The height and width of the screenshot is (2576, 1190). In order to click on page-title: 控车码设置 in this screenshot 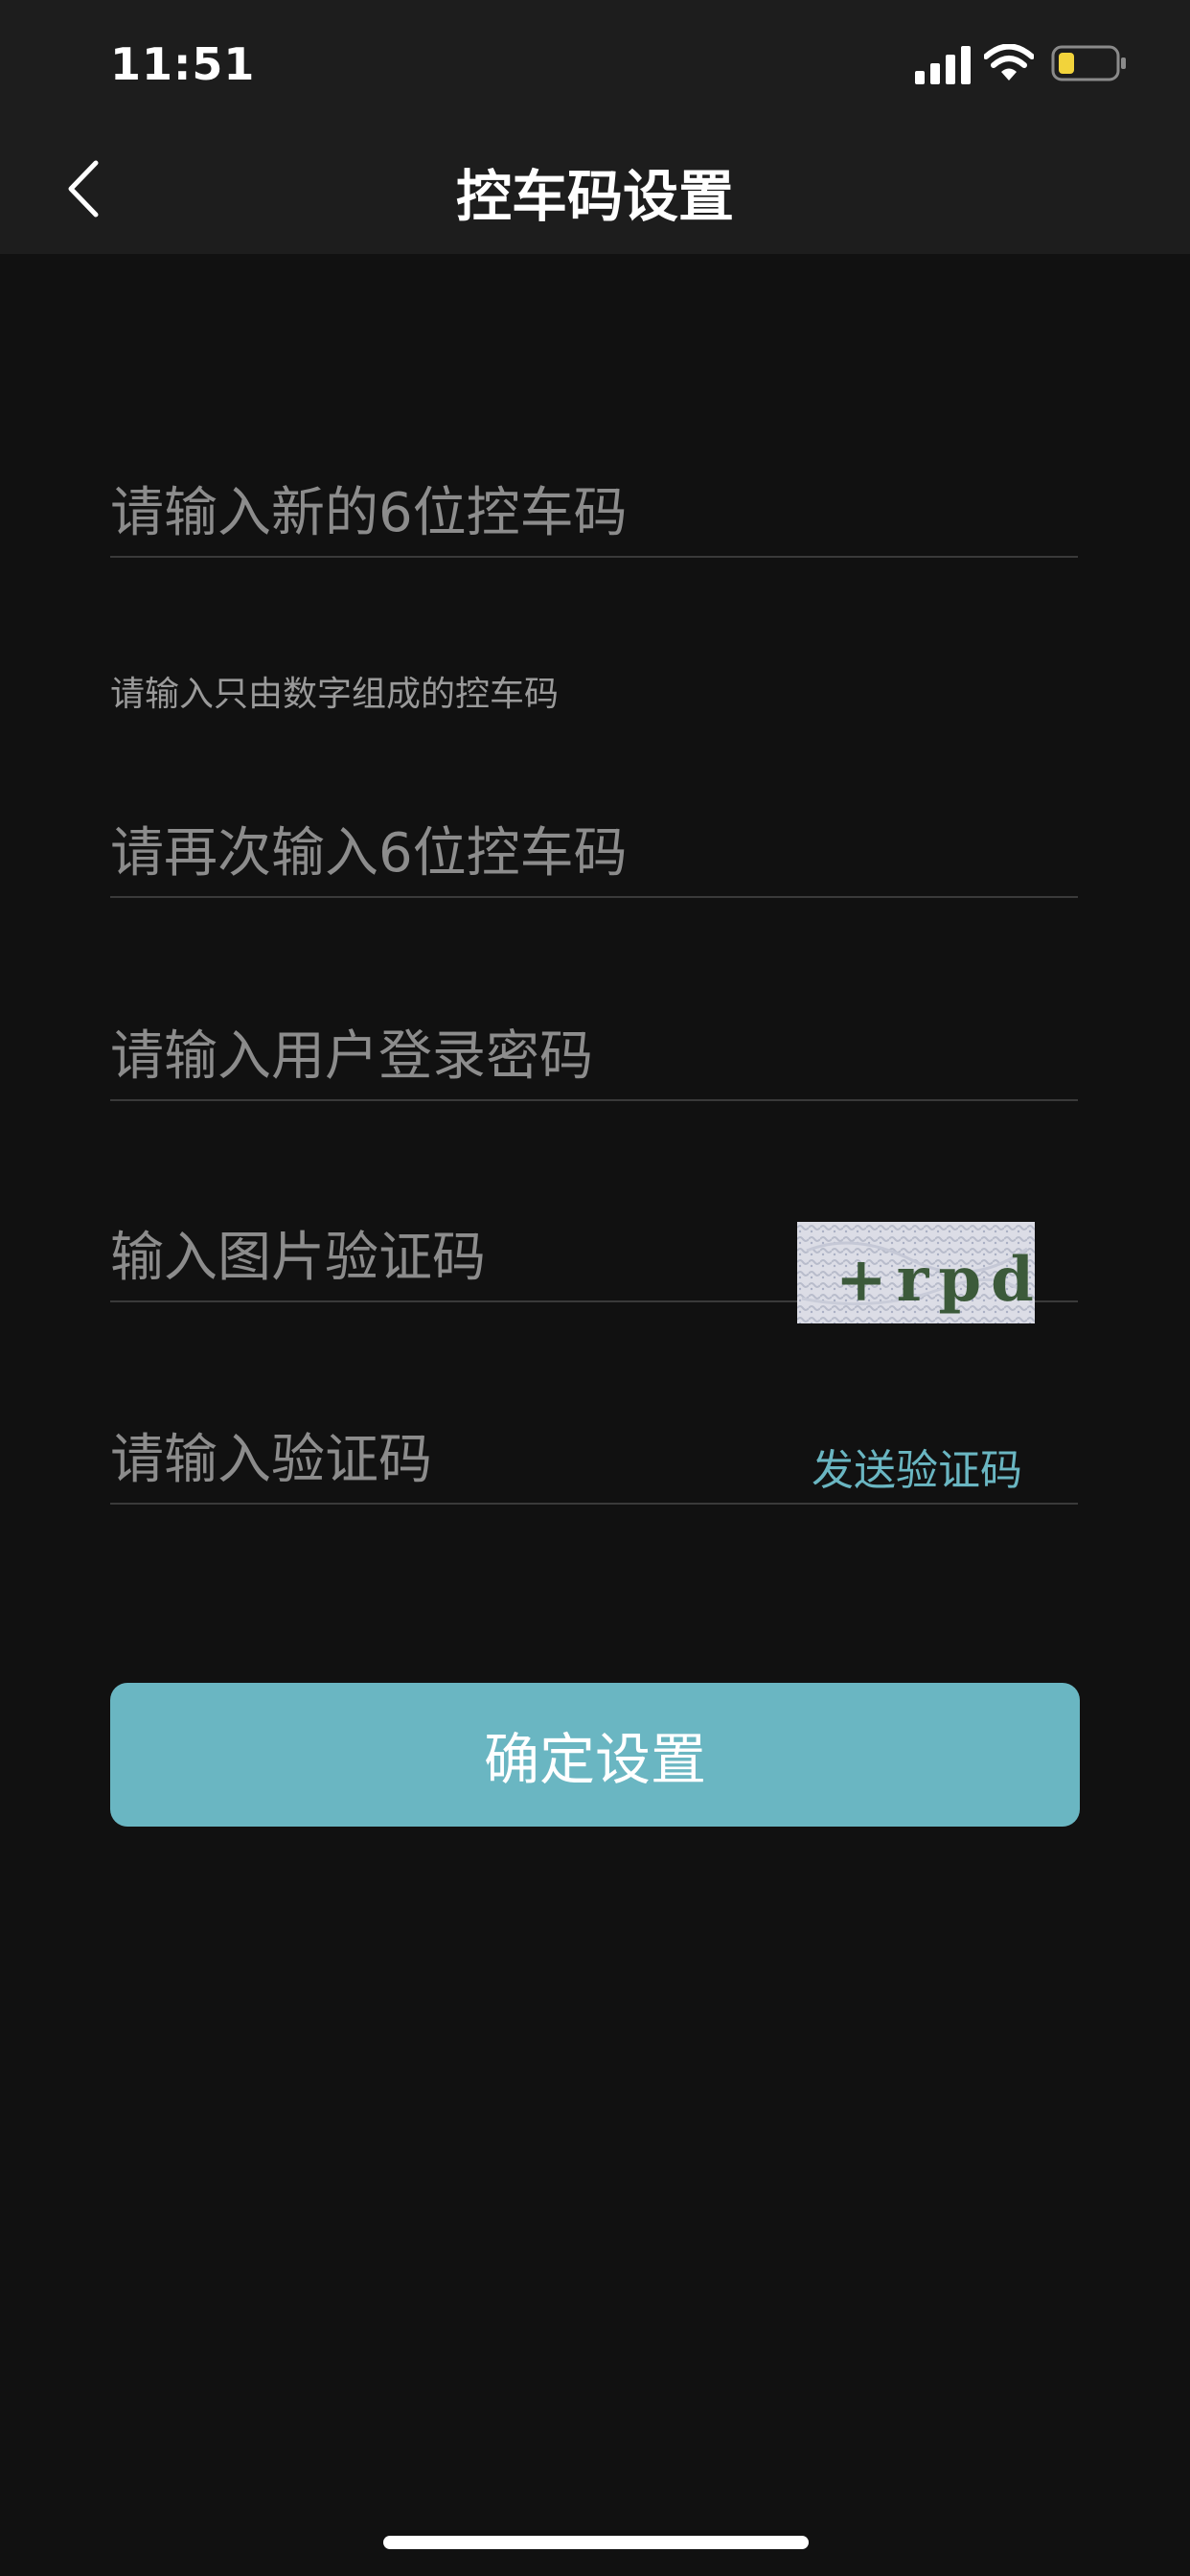, I will do `click(594, 196)`.